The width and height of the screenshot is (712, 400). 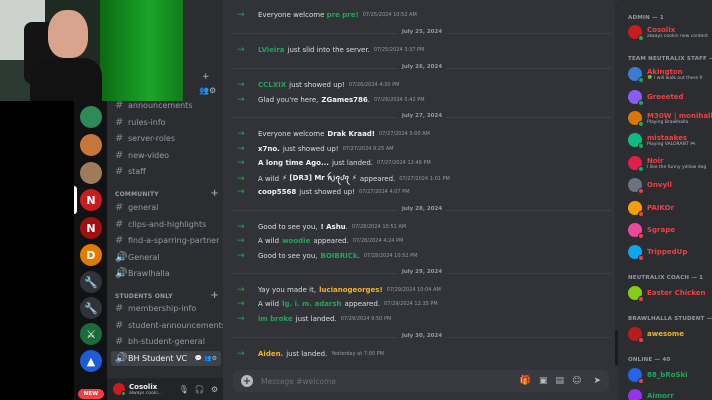 I want to click on avatar-server-icon, so click(x=91, y=145).